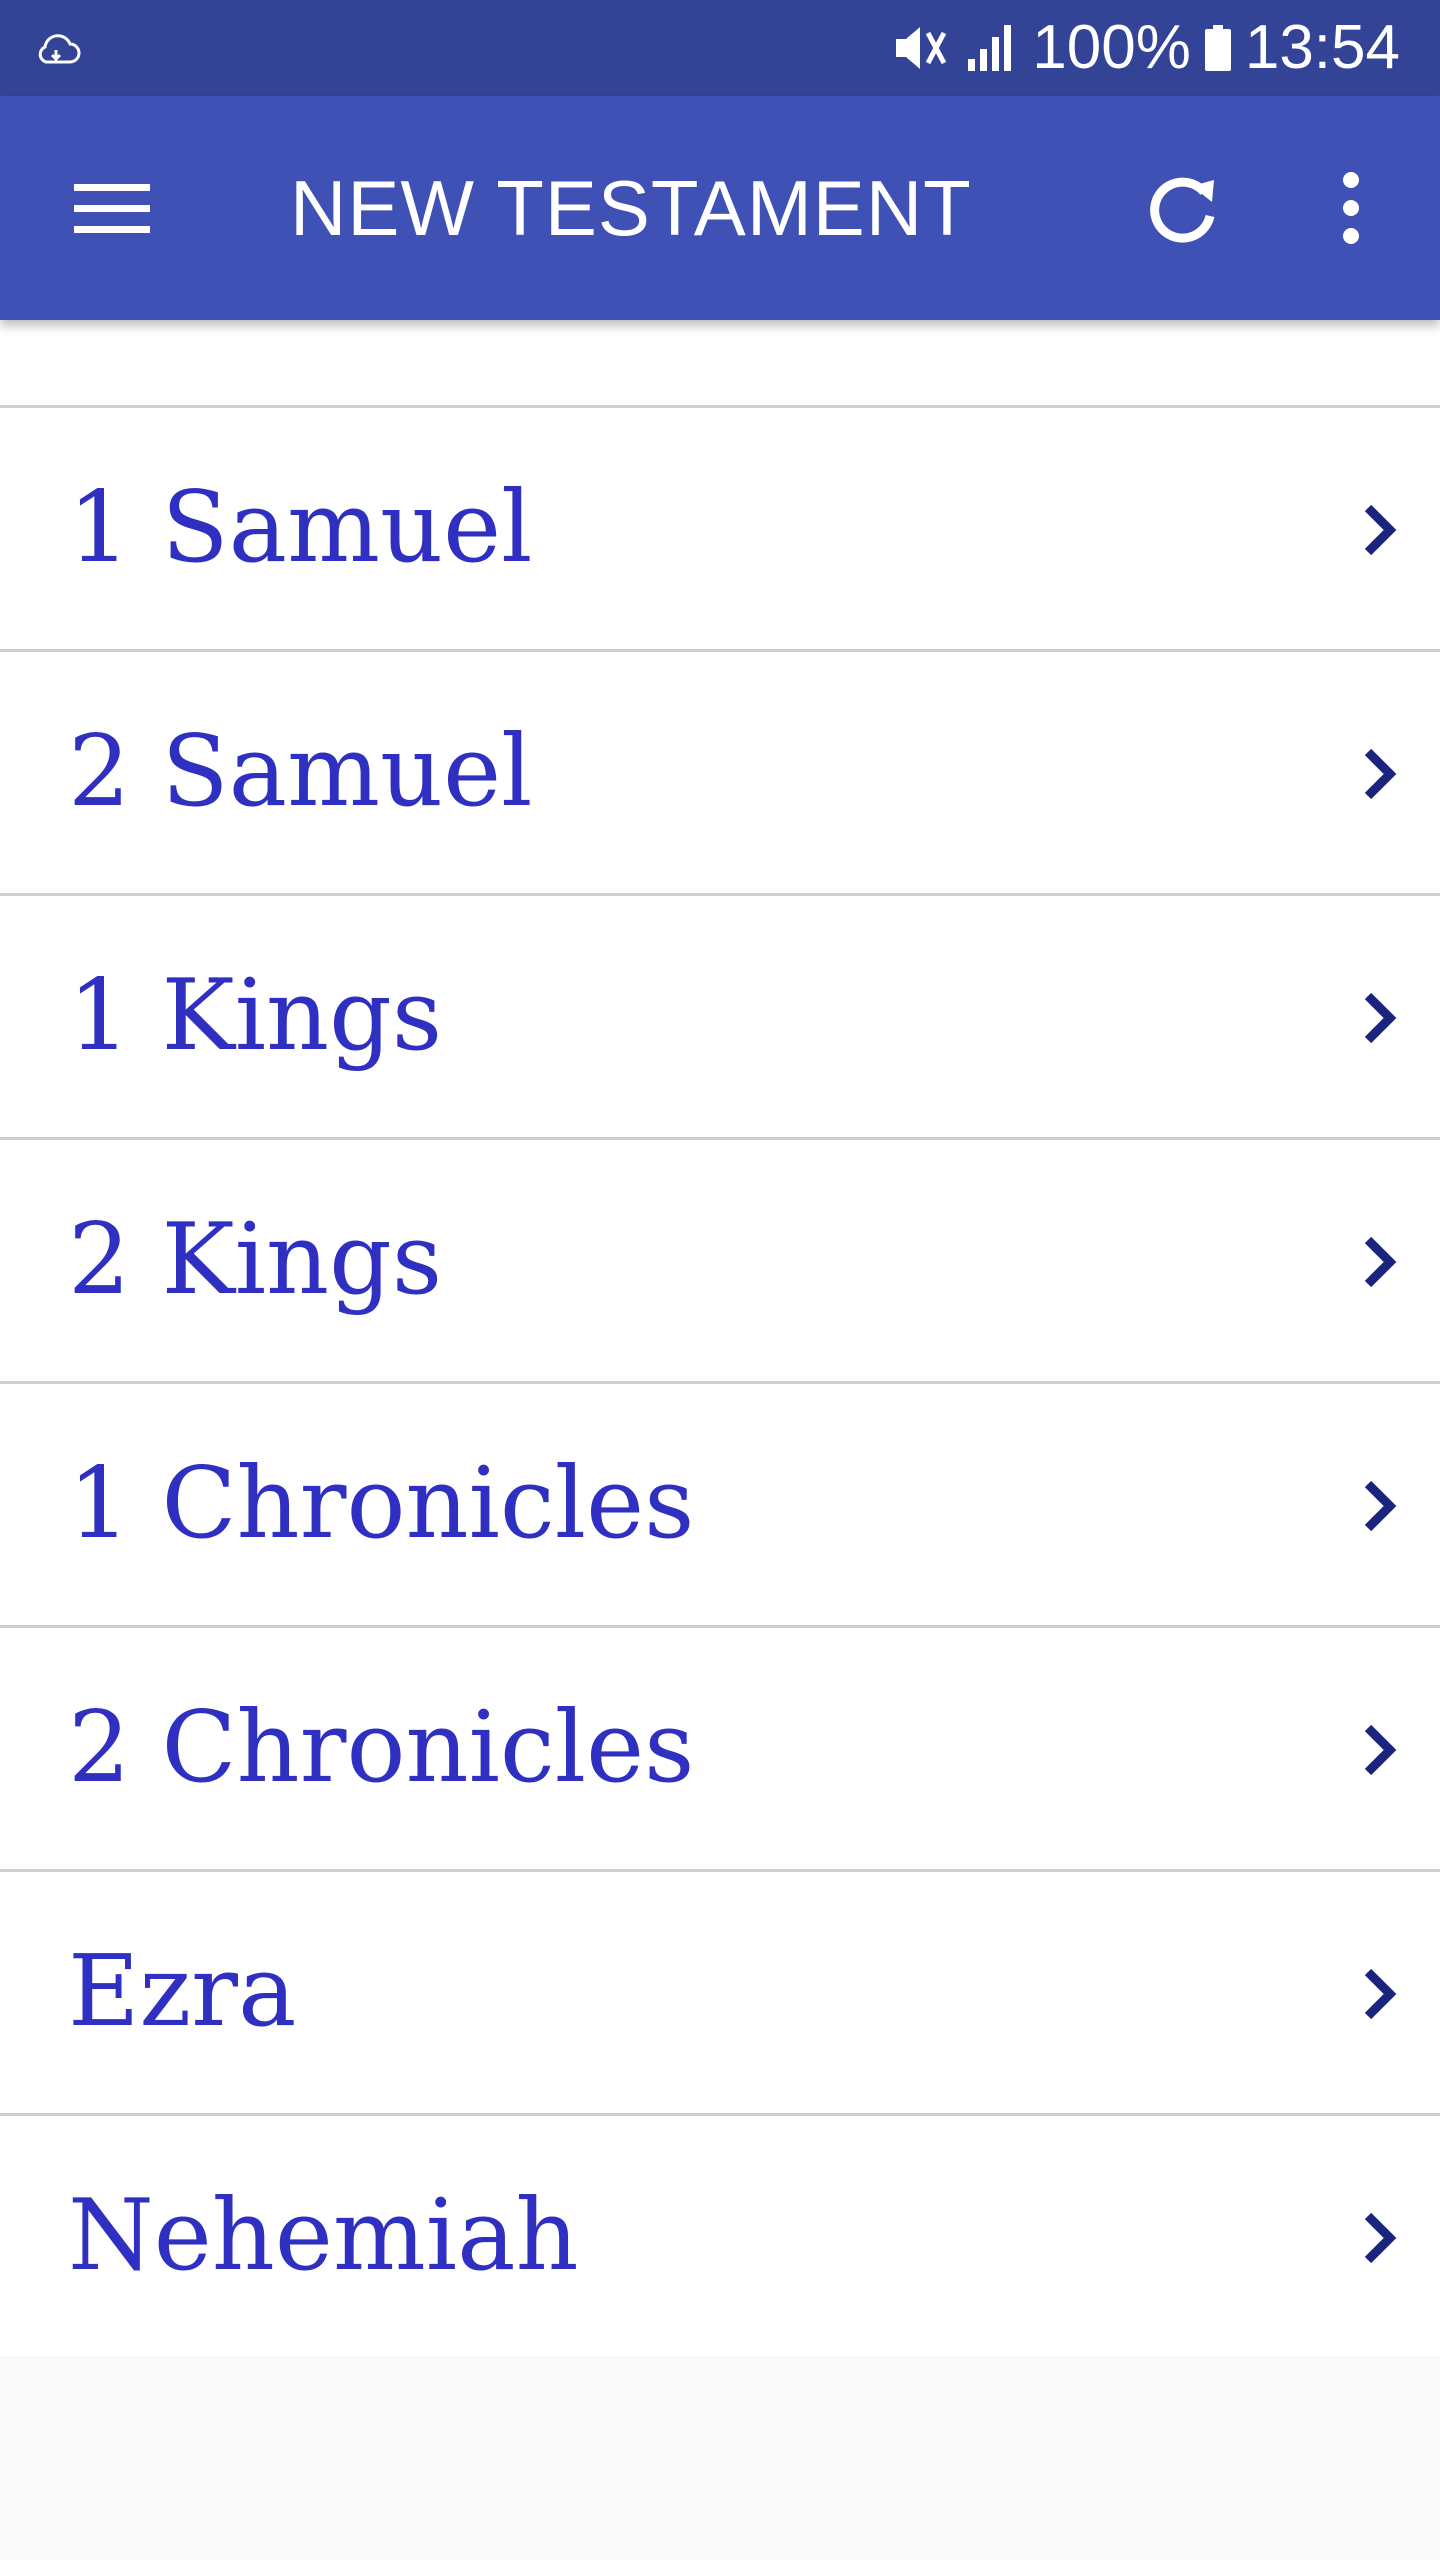  What do you see at coordinates (323, 2236) in the screenshot?
I see `list-item-label: Nehemiah` at bounding box center [323, 2236].